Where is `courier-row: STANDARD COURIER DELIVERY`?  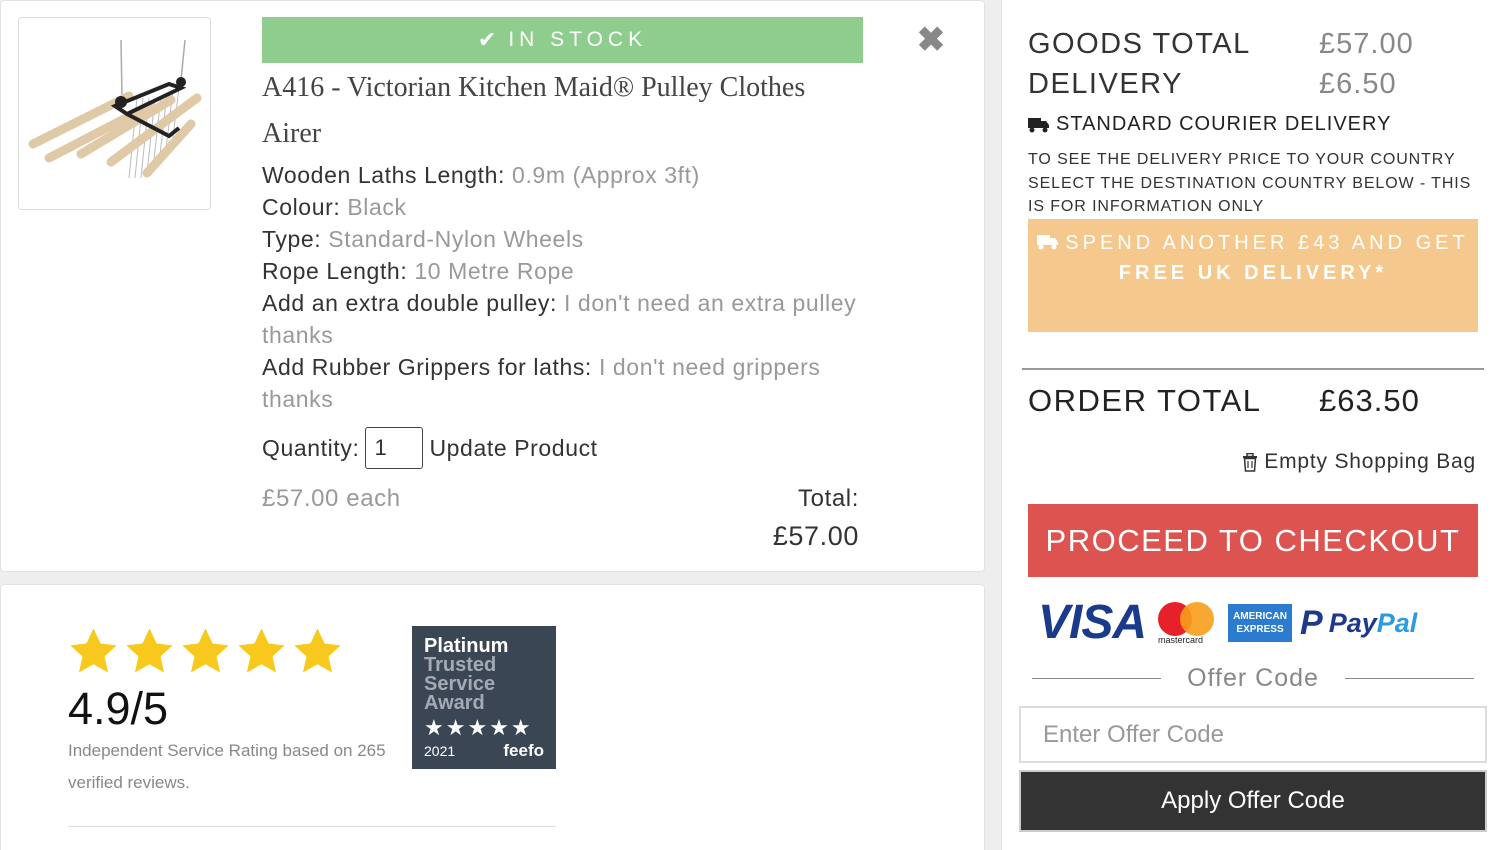
courier-row: STANDARD COURIER DELIVERY is located at coordinates (1209, 124).